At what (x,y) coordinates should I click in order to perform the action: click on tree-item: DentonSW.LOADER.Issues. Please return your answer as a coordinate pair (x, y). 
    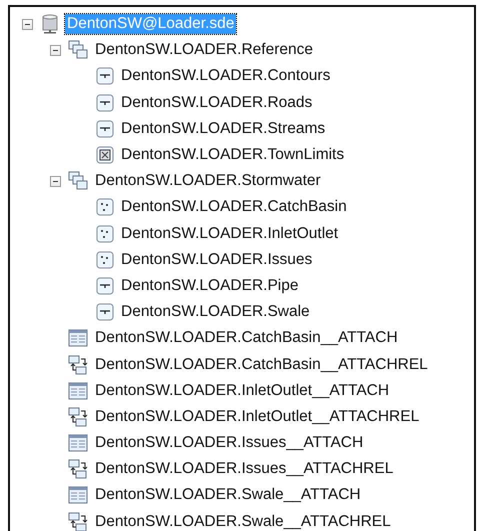
    Looking at the image, I should click on (216, 260).